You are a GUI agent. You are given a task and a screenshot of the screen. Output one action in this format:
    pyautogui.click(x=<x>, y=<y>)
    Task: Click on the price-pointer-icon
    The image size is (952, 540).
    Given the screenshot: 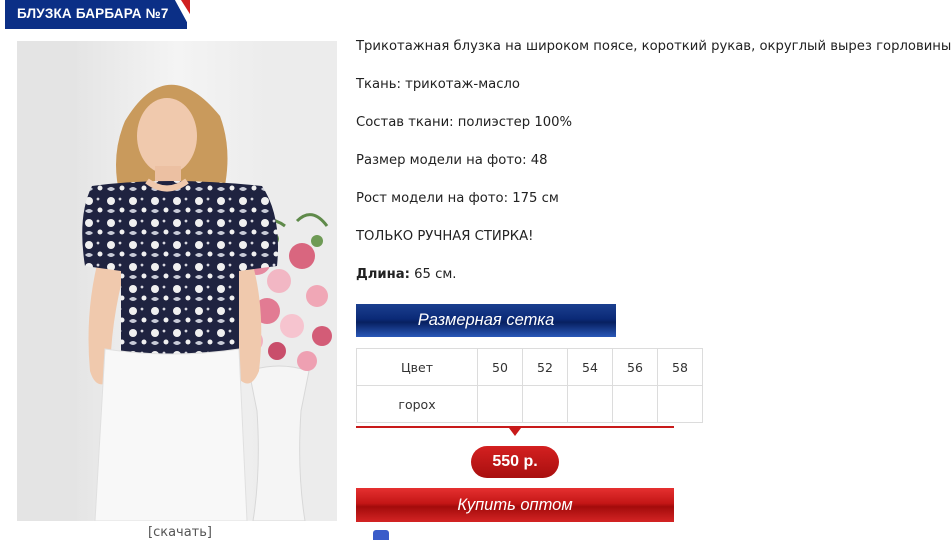 What is the action you would take?
    pyautogui.click(x=515, y=432)
    